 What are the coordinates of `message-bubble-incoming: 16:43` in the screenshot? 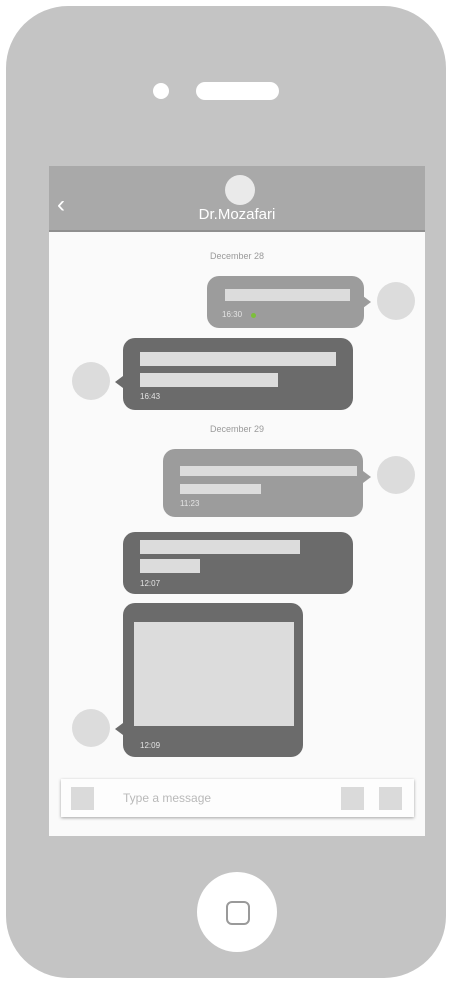 It's located at (238, 374).